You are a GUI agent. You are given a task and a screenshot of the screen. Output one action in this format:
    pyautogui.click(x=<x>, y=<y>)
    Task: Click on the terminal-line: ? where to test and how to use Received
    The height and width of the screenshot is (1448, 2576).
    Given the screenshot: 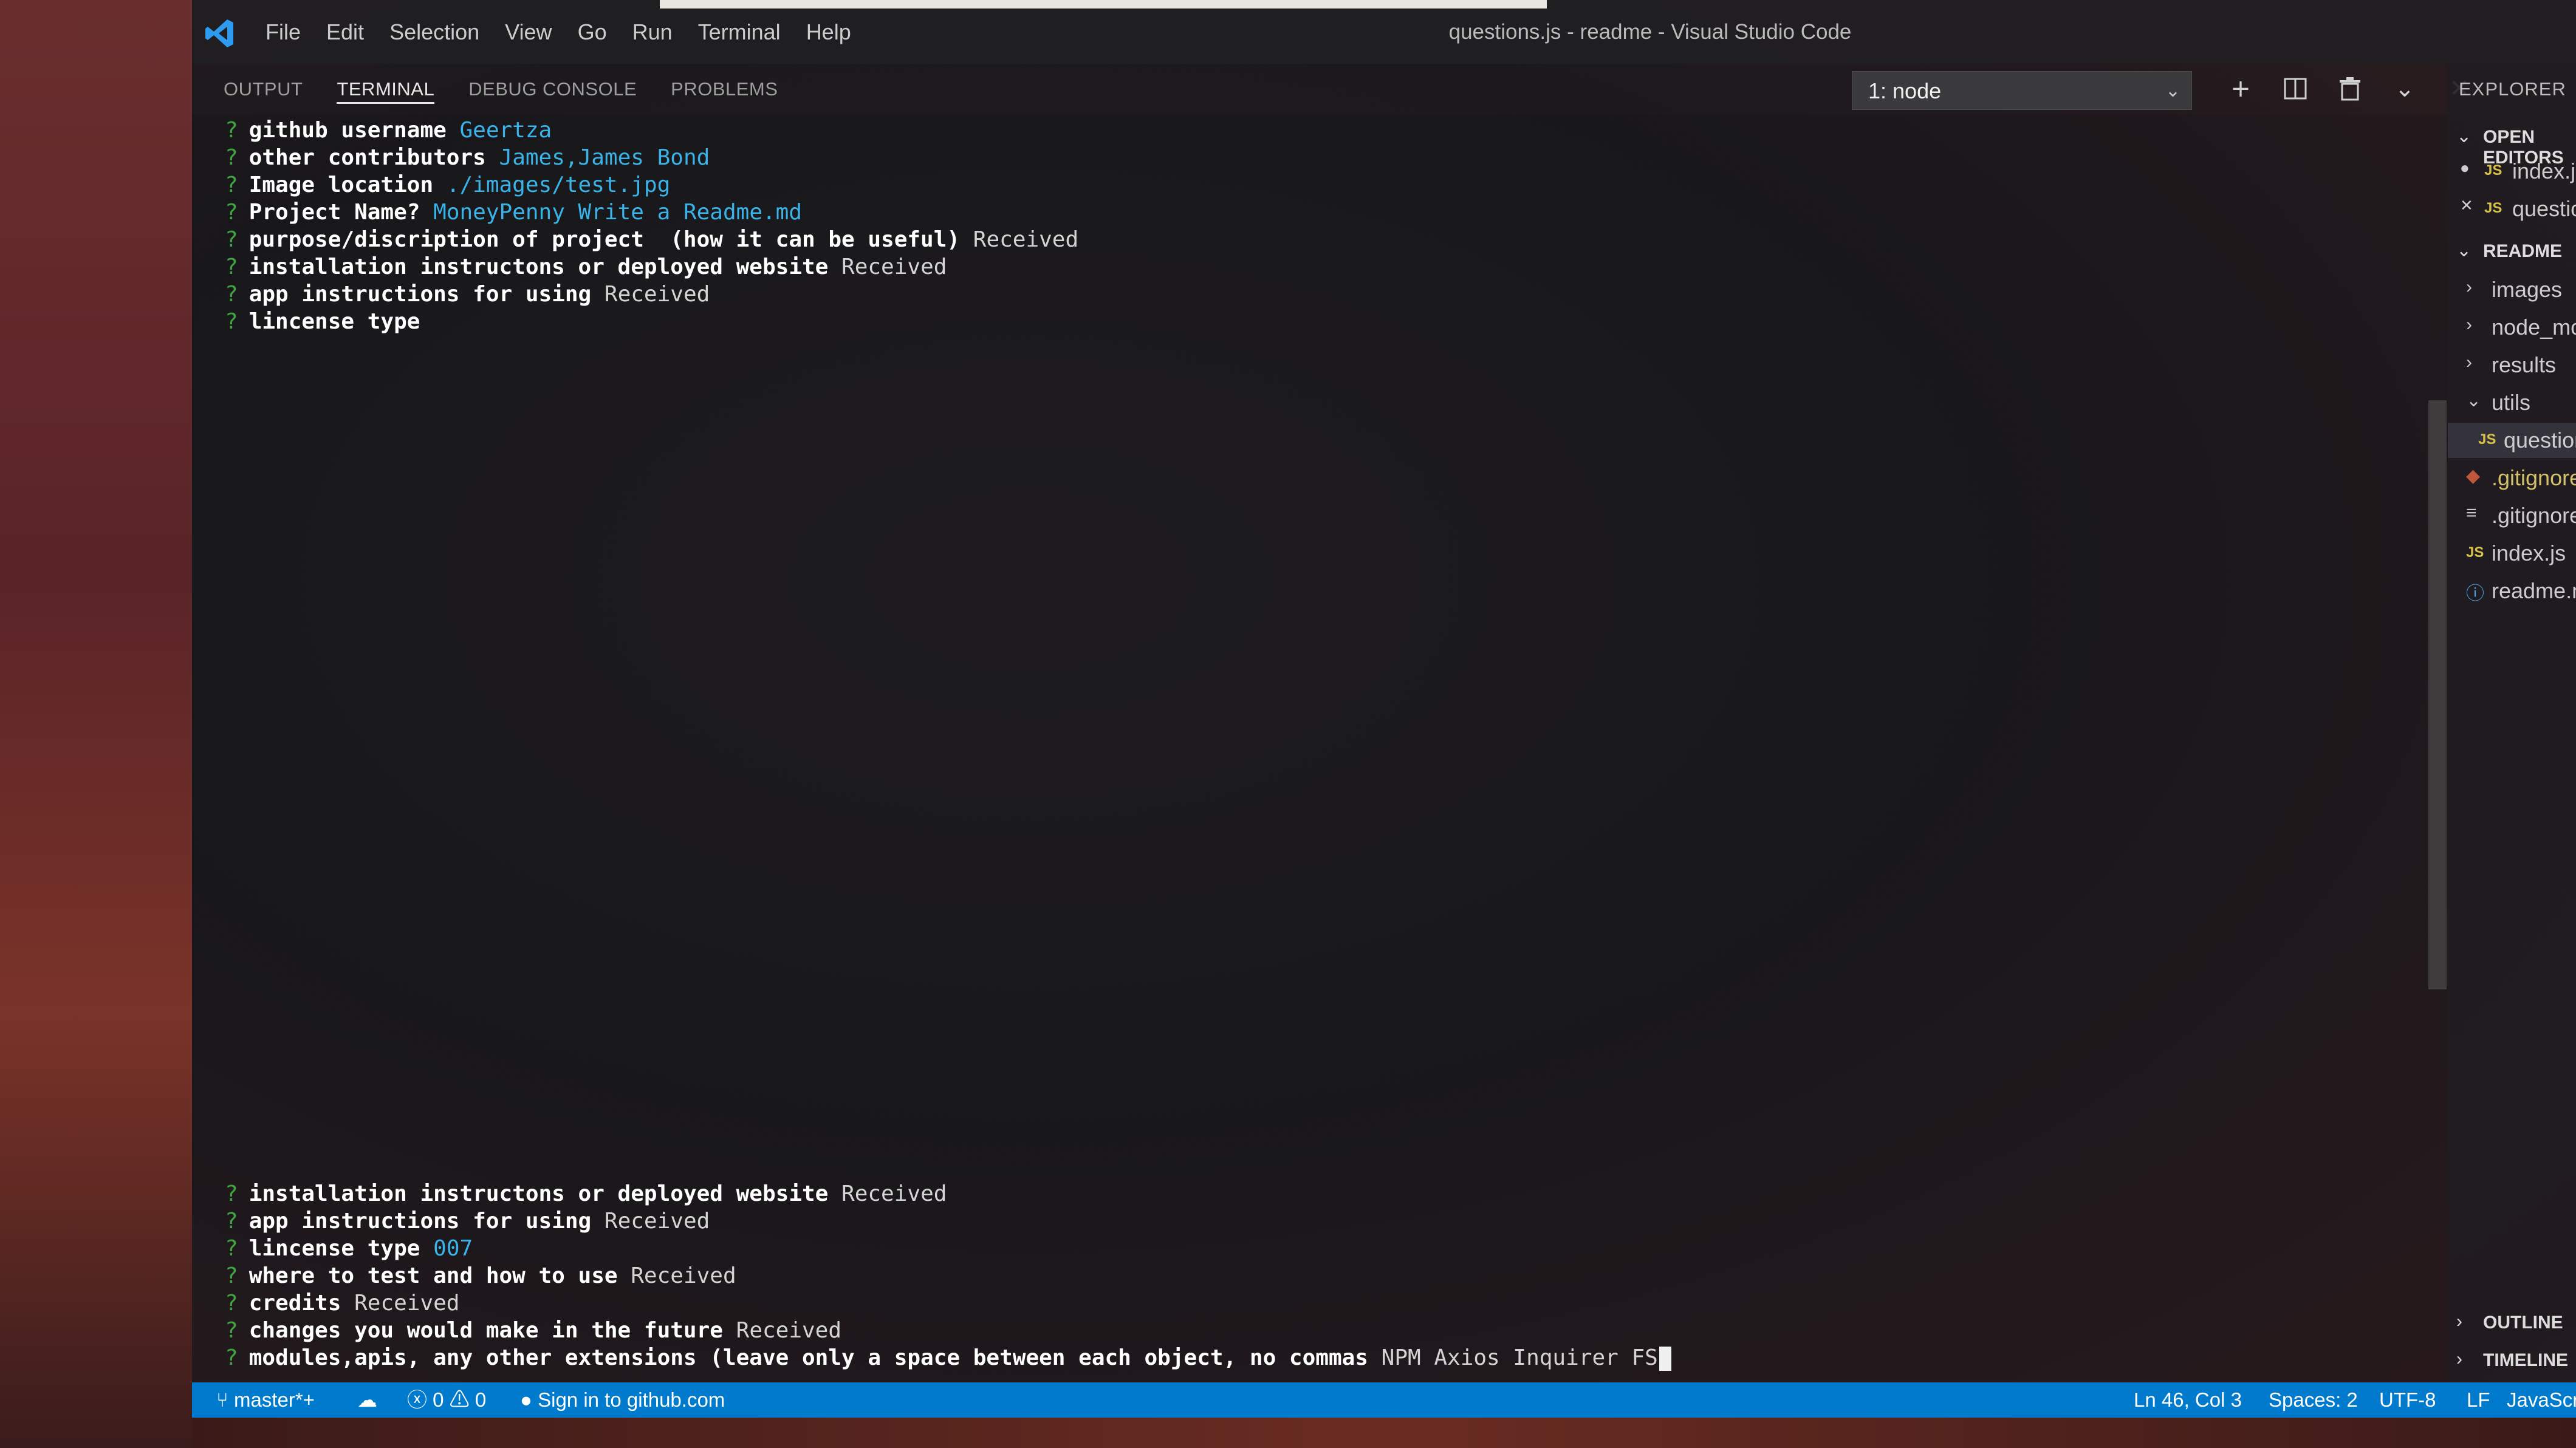 What is the action you would take?
    pyautogui.click(x=948, y=1275)
    